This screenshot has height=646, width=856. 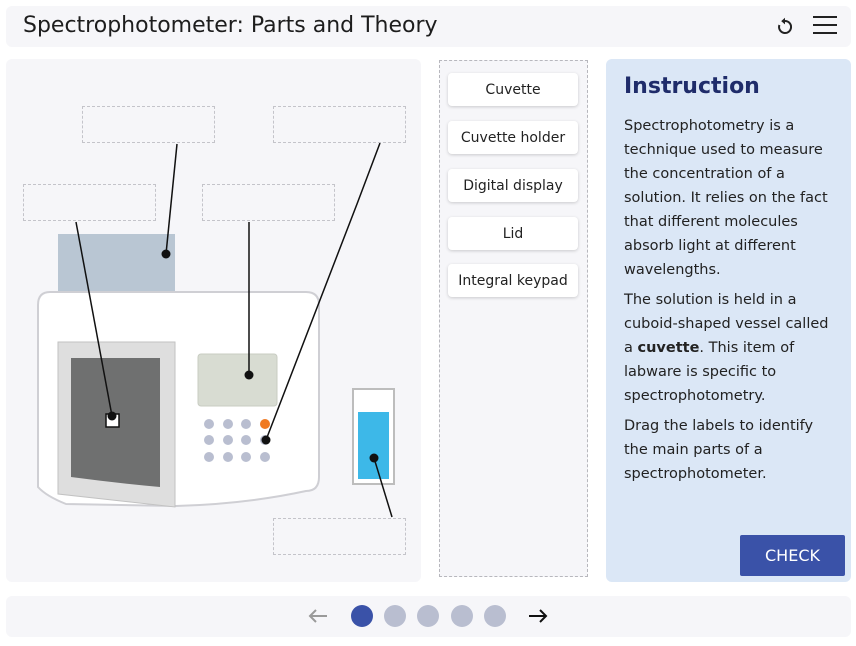 I want to click on dropzone-top-left, so click(x=148, y=124).